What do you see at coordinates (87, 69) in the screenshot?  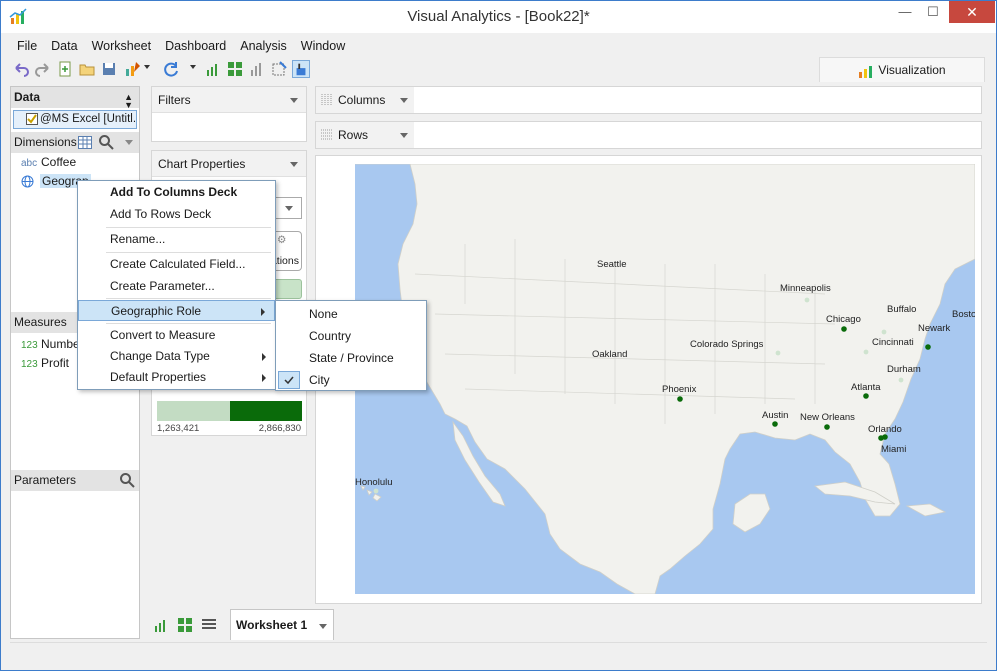 I see `open-folder-icon` at bounding box center [87, 69].